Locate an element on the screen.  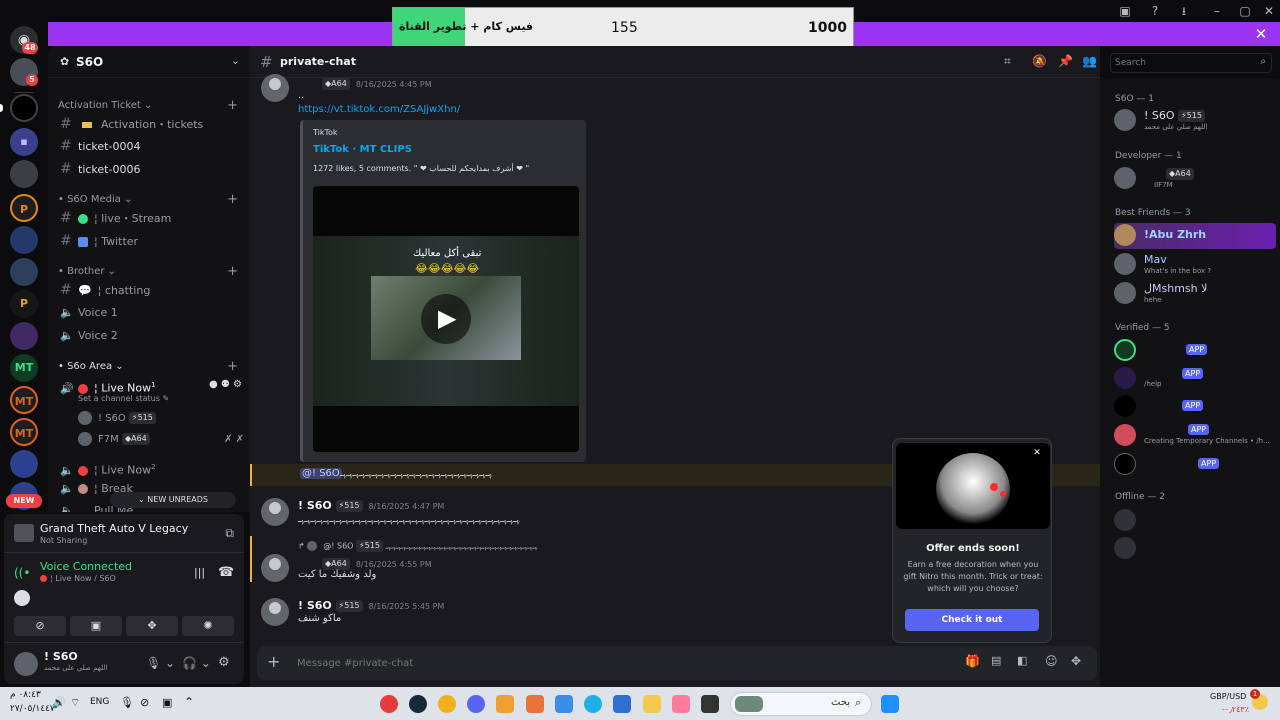
category-activation: Activation Ticket ⌄ is located at coordinates (105, 105).